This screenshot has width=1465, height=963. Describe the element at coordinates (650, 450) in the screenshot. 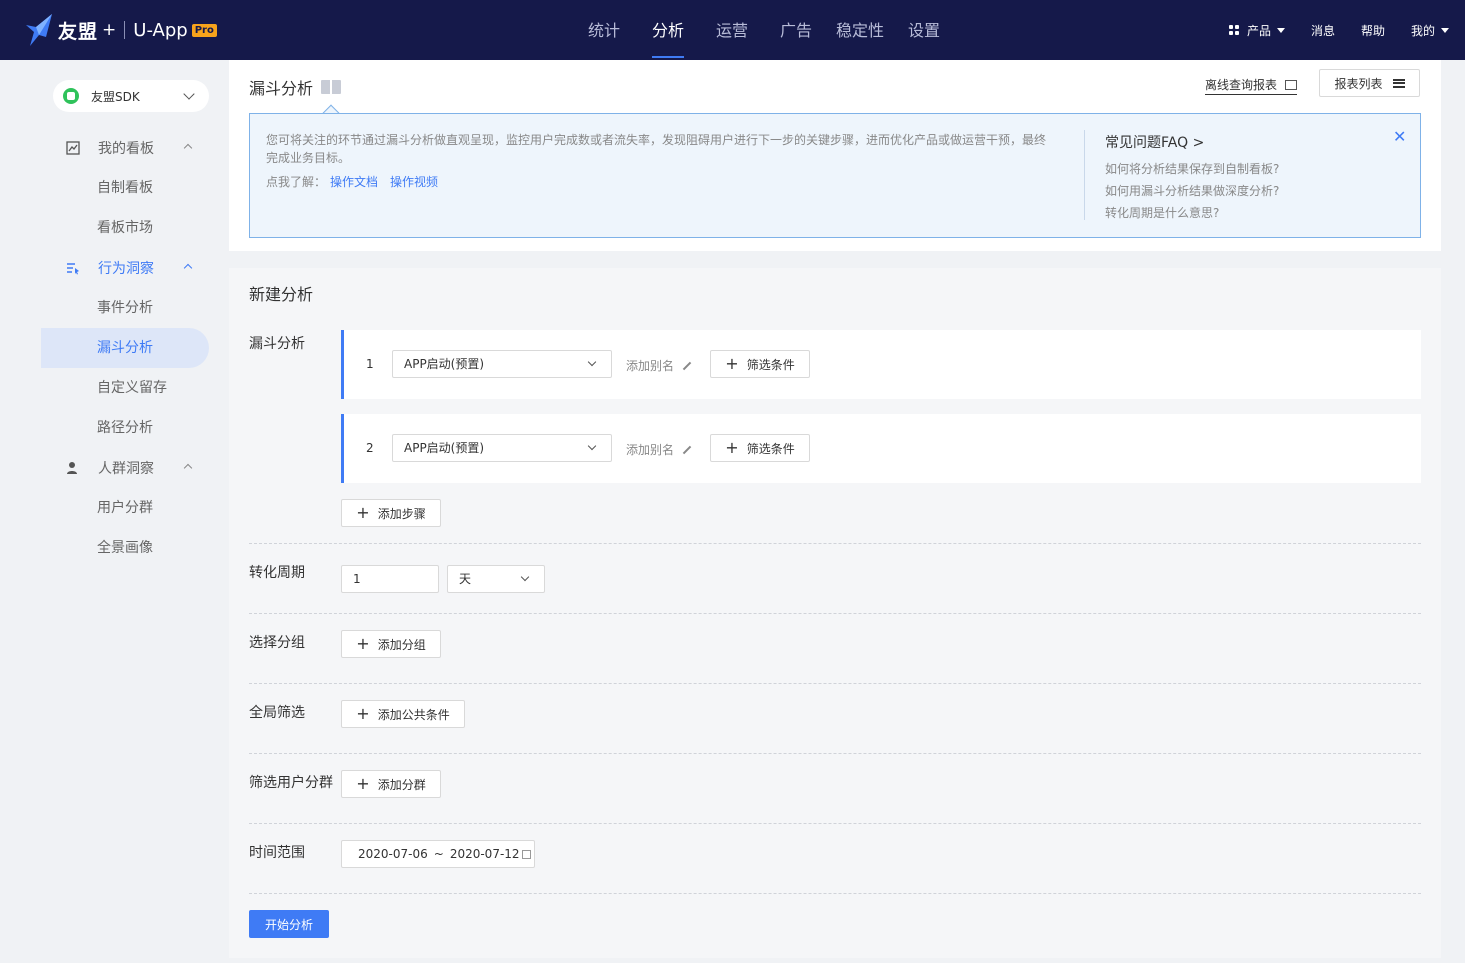

I see `add-alias-label: 添加别名` at that location.